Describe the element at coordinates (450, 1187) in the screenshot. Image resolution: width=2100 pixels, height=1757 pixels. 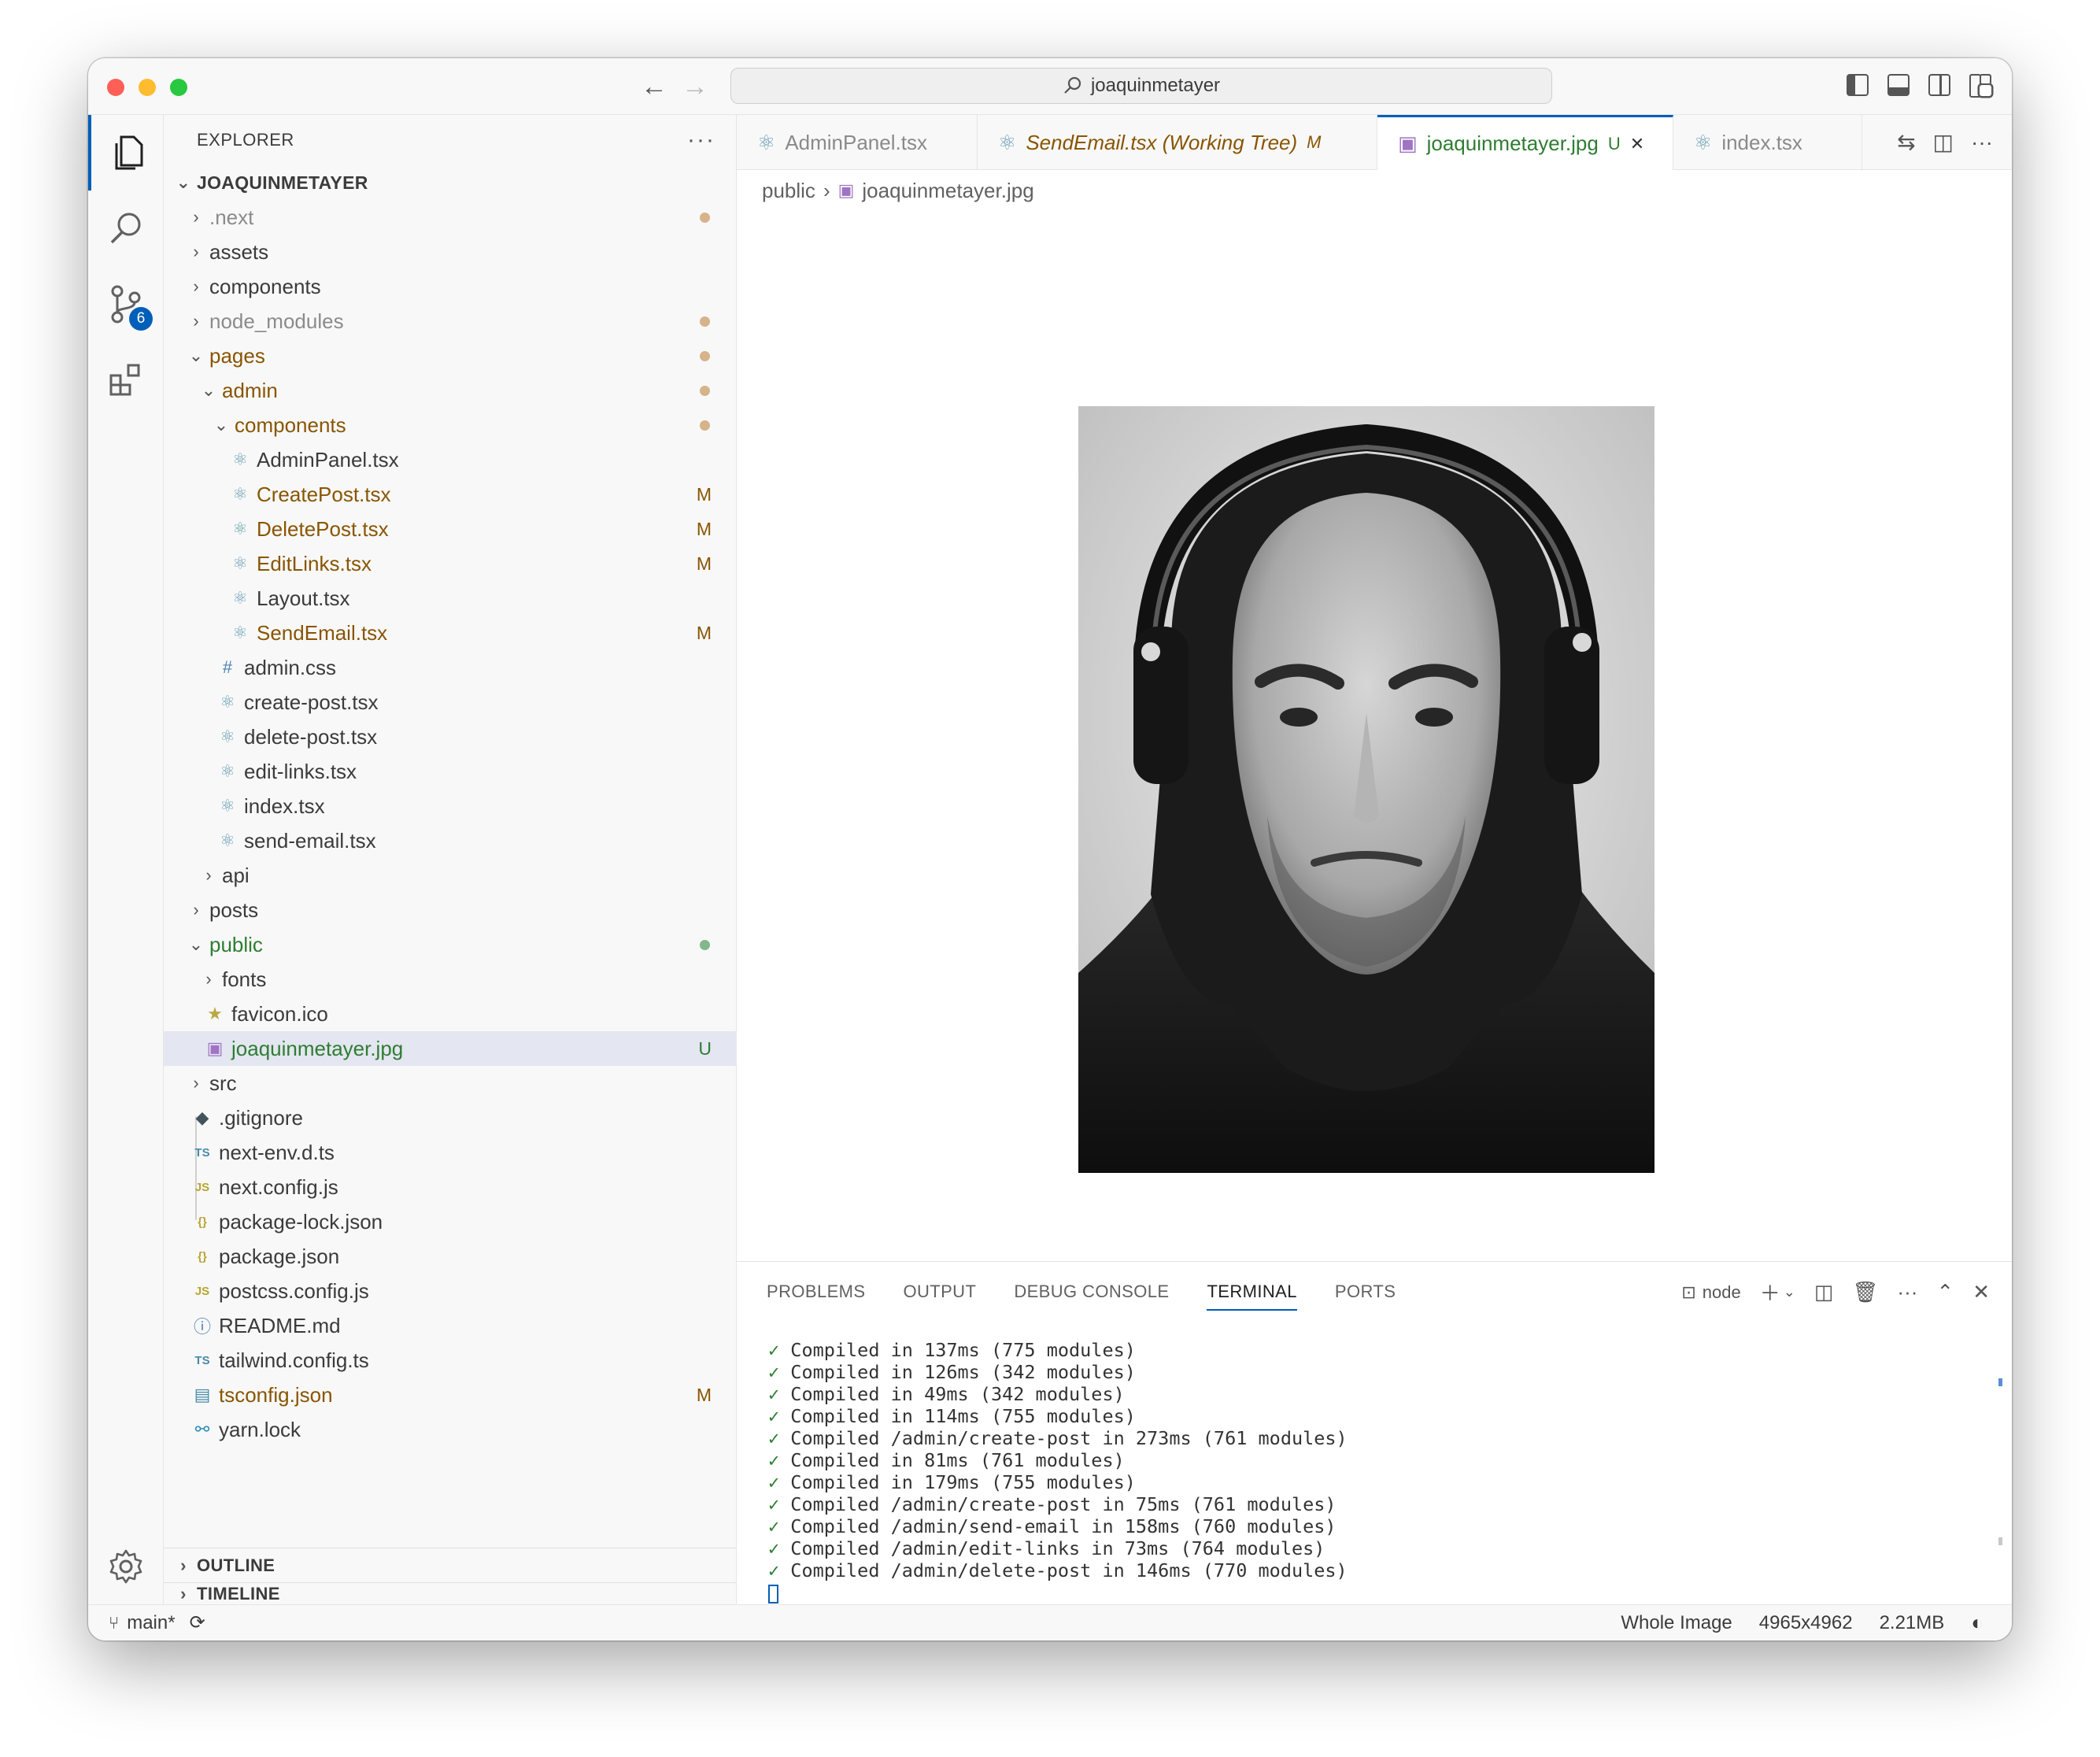
I see `file-item: JS next.config.js` at that location.